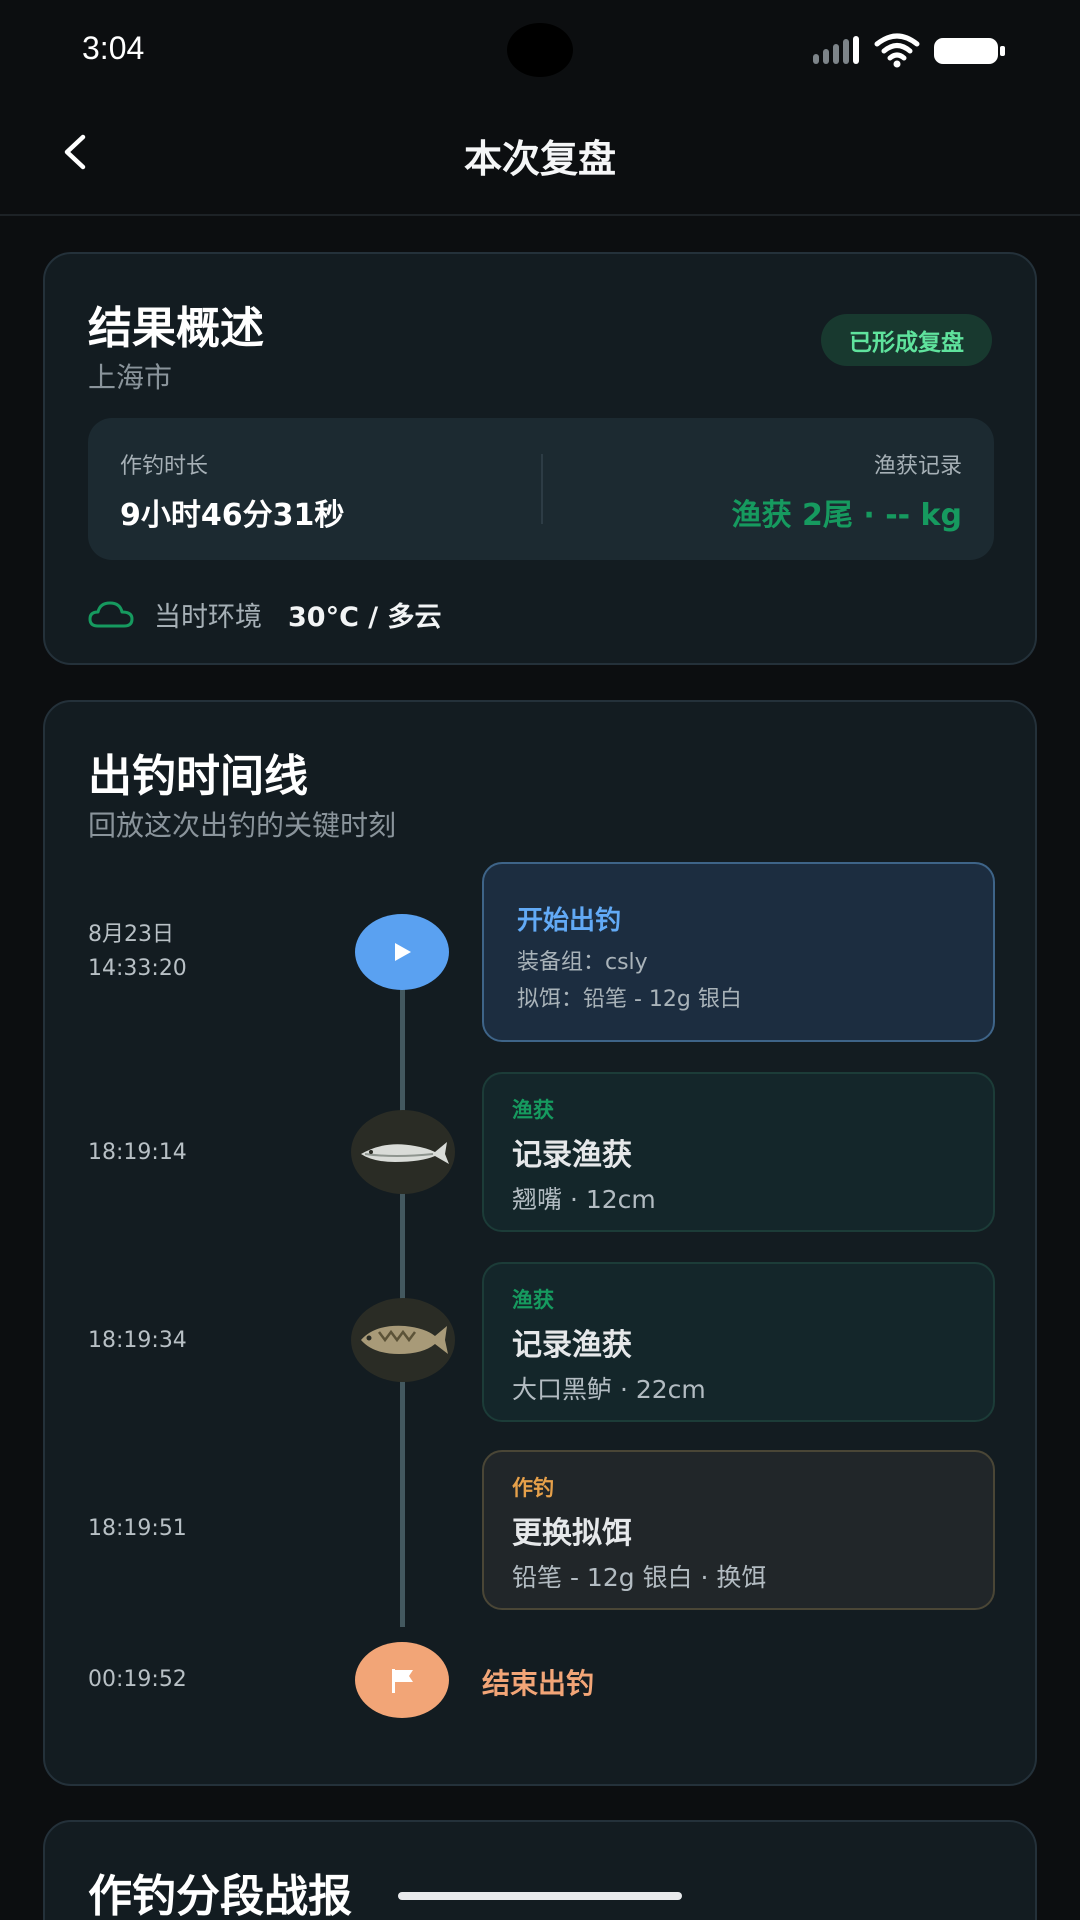 The width and height of the screenshot is (1080, 1920). I want to click on event-time: 14:33:20, so click(137, 968).